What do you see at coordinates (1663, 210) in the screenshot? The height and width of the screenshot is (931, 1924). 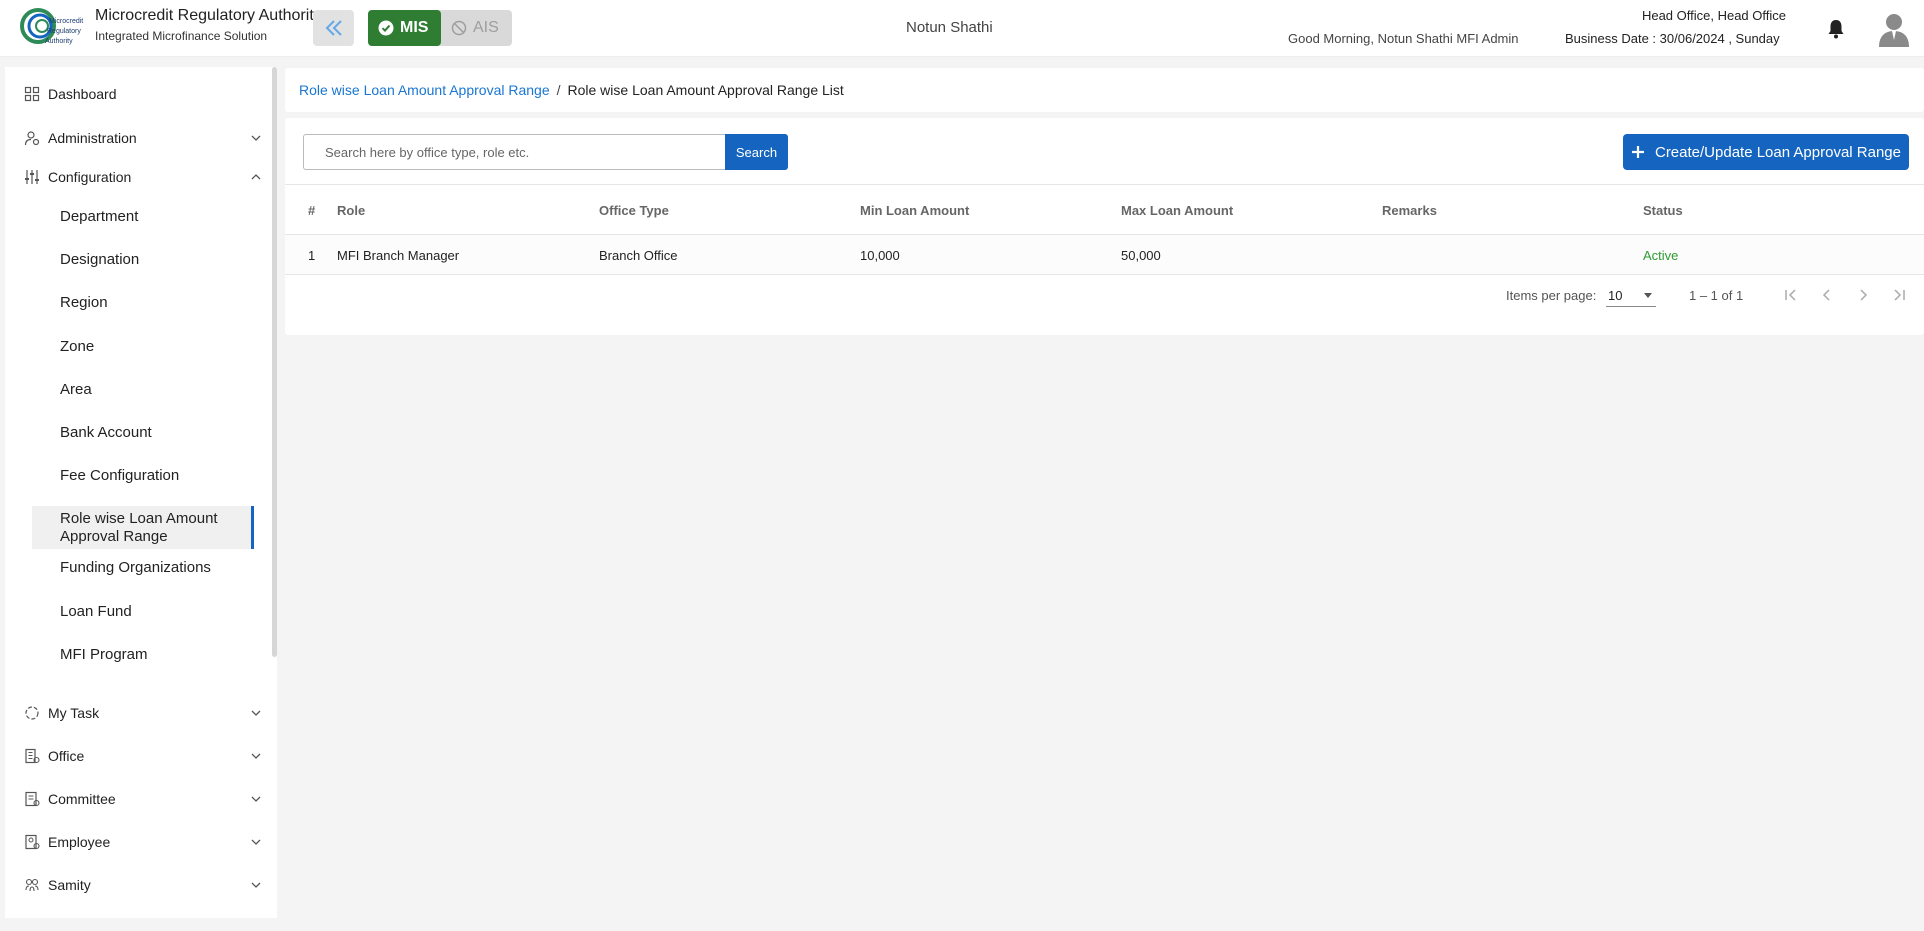 I see `column-header-status: Status` at bounding box center [1663, 210].